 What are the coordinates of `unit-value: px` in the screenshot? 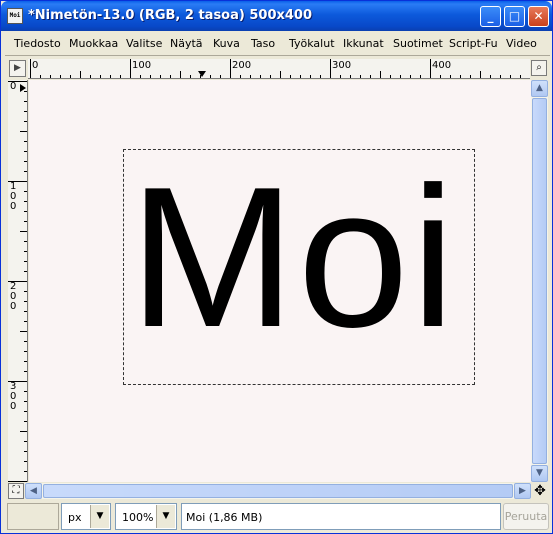 It's located at (75, 517).